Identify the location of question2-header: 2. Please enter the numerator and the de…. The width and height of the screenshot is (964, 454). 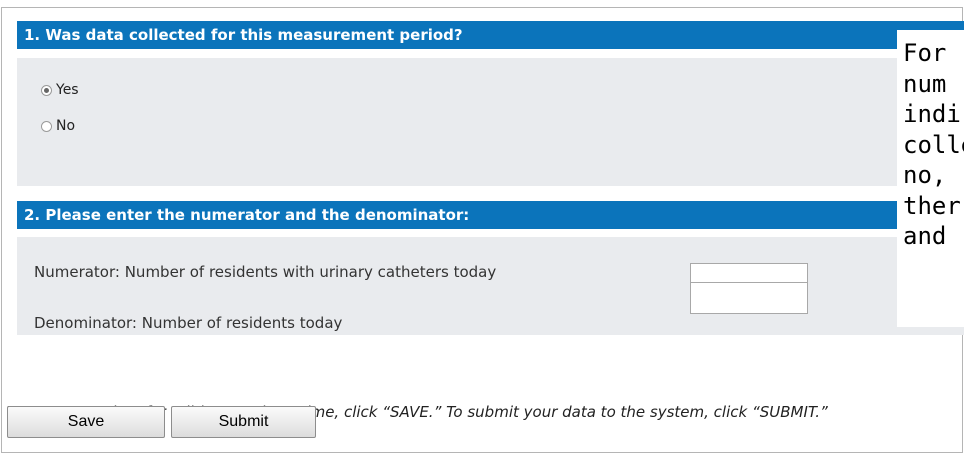
(490, 215).